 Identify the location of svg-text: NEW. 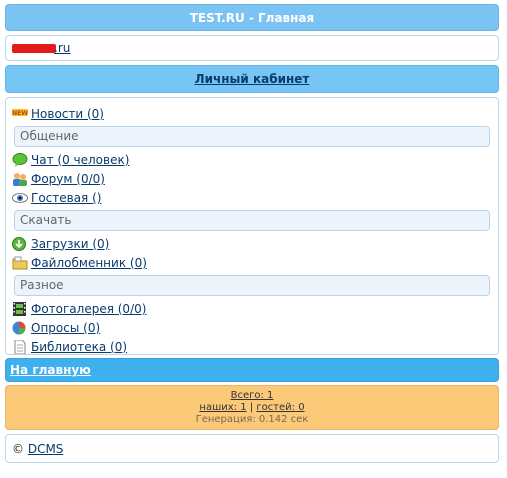
(20, 113).